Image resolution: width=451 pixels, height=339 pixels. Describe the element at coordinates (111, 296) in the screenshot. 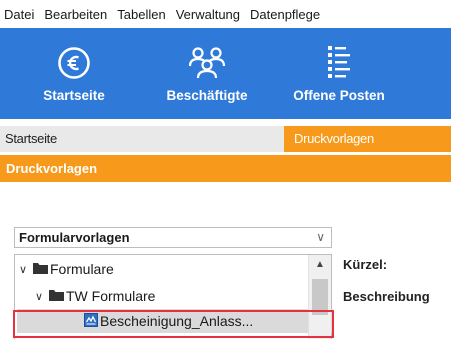

I see `tree-node-label: TW Formulare` at that location.